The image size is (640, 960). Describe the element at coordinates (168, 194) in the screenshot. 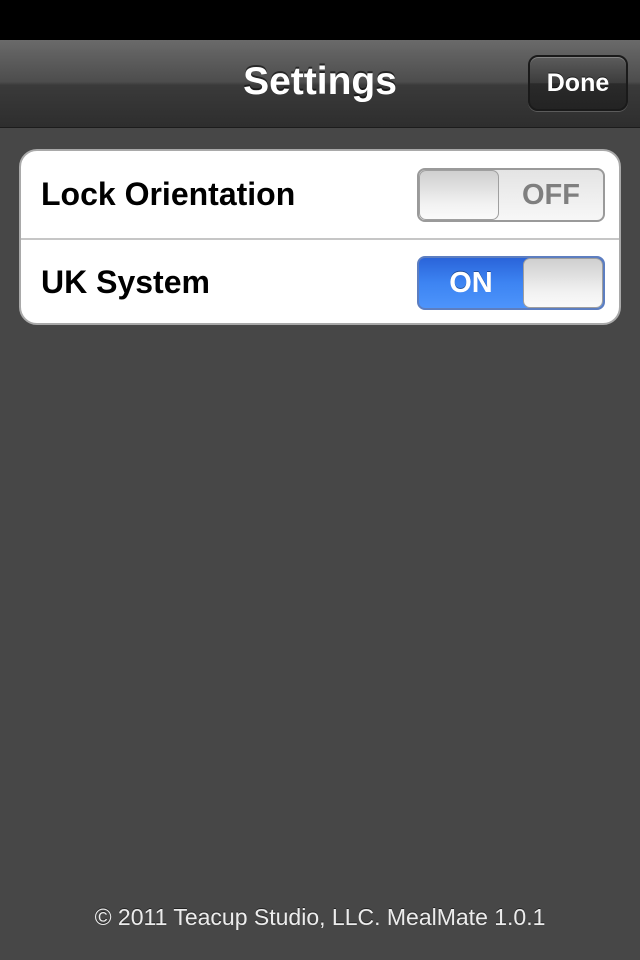

I see `lock-orientation-label: Lock Orientation` at that location.